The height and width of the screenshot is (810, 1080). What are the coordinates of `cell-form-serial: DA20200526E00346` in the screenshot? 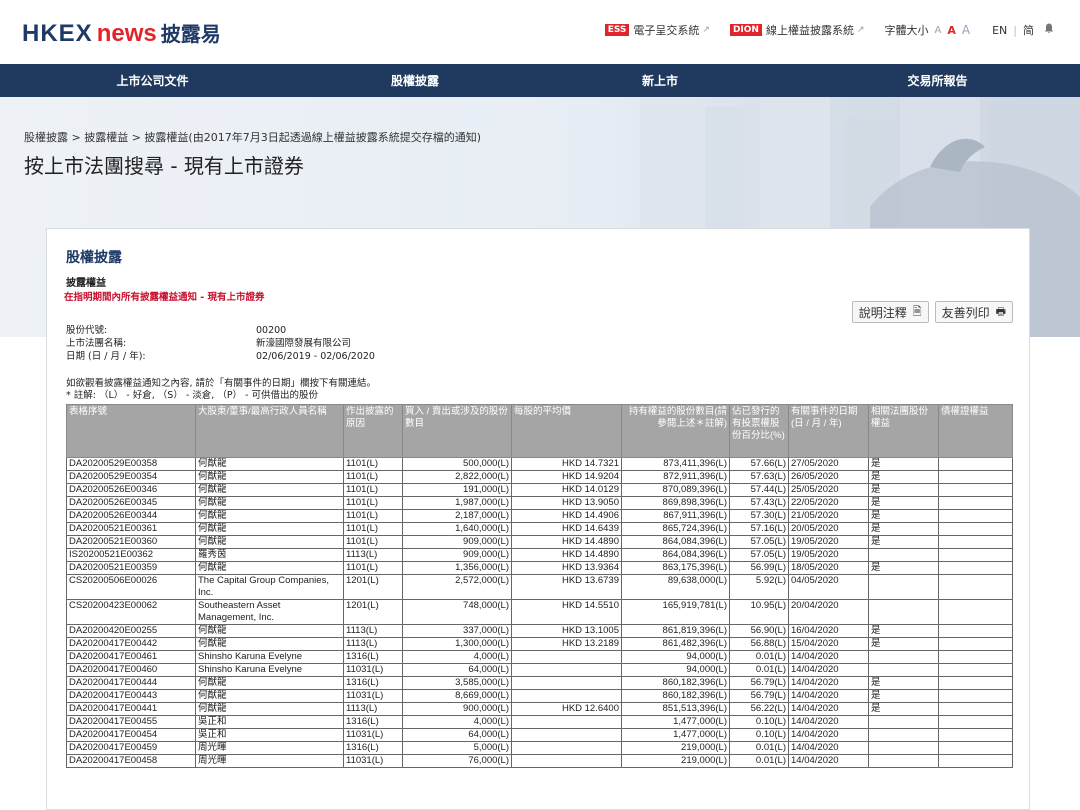 It's located at (131, 490).